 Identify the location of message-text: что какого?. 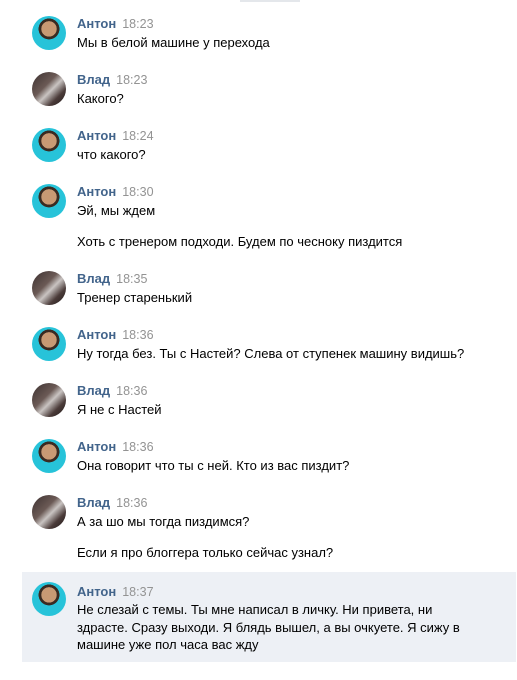
(111, 154).